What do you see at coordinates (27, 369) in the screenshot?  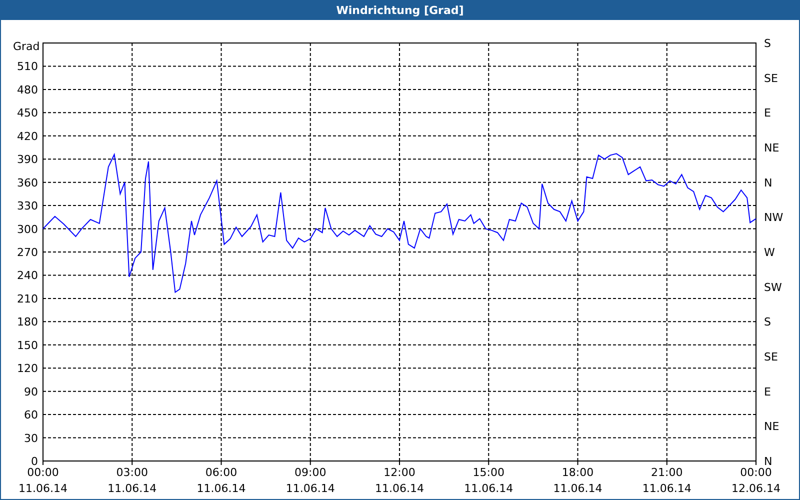 I see `y-tick-label: 120` at bounding box center [27, 369].